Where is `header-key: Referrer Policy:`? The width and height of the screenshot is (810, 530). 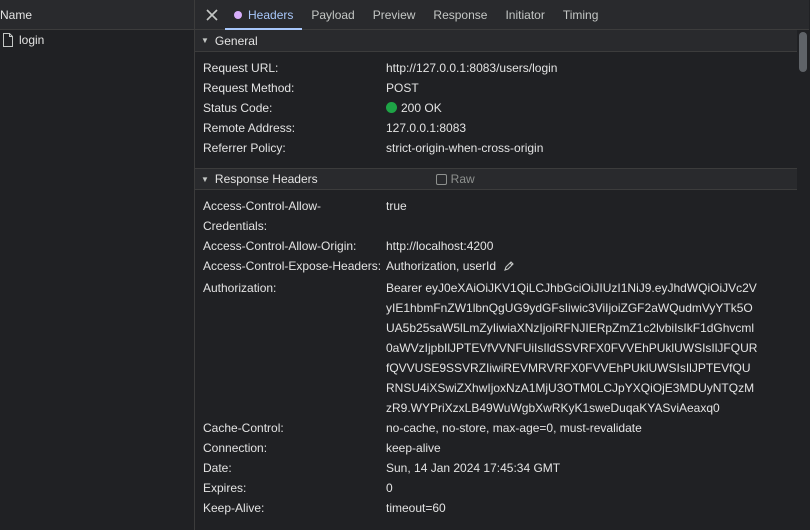
header-key: Referrer Policy: is located at coordinates (244, 148).